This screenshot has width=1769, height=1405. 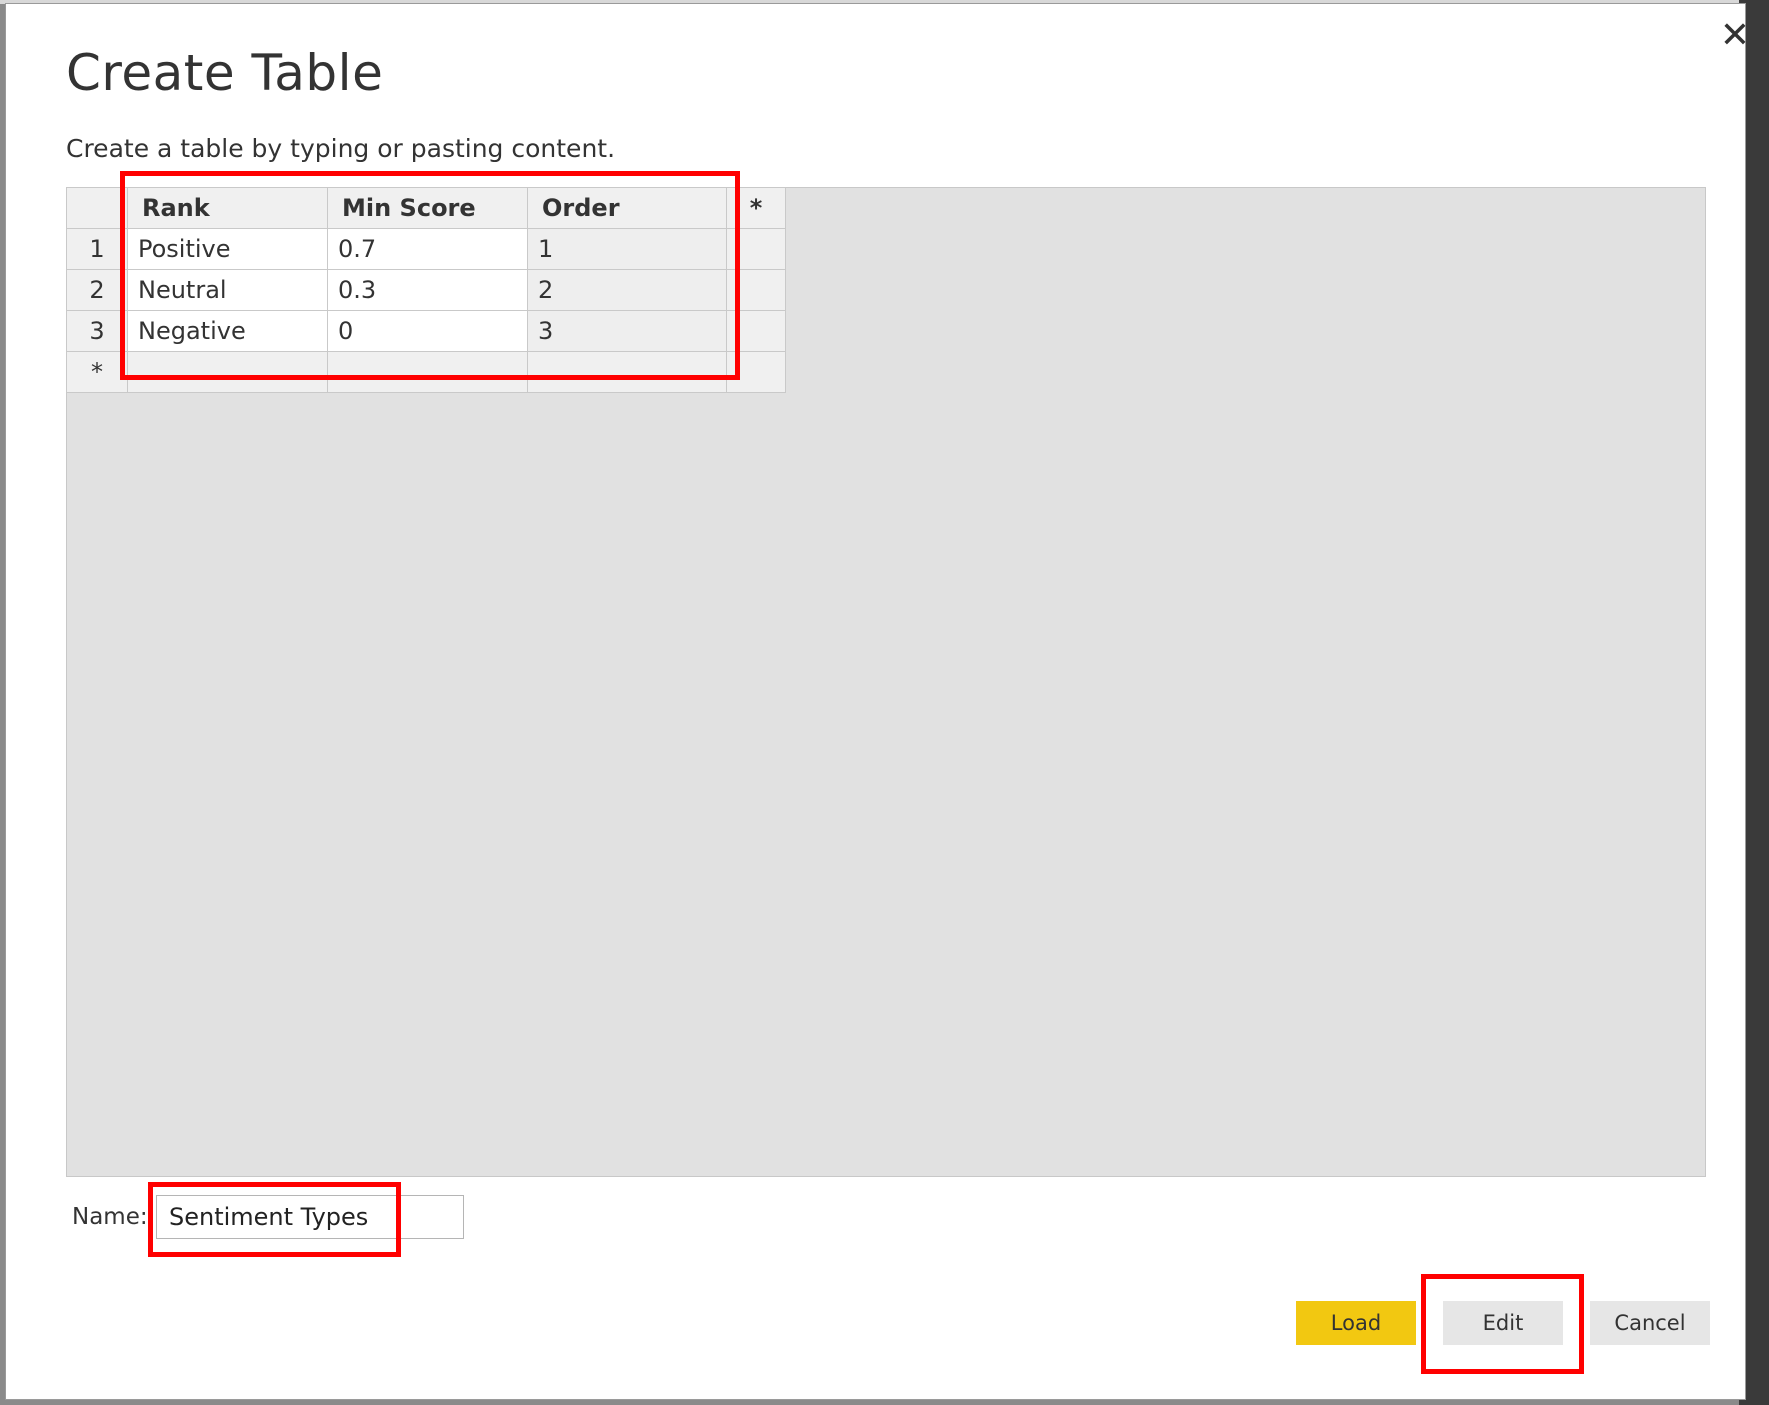 I want to click on new-row: *, so click(x=426, y=372).